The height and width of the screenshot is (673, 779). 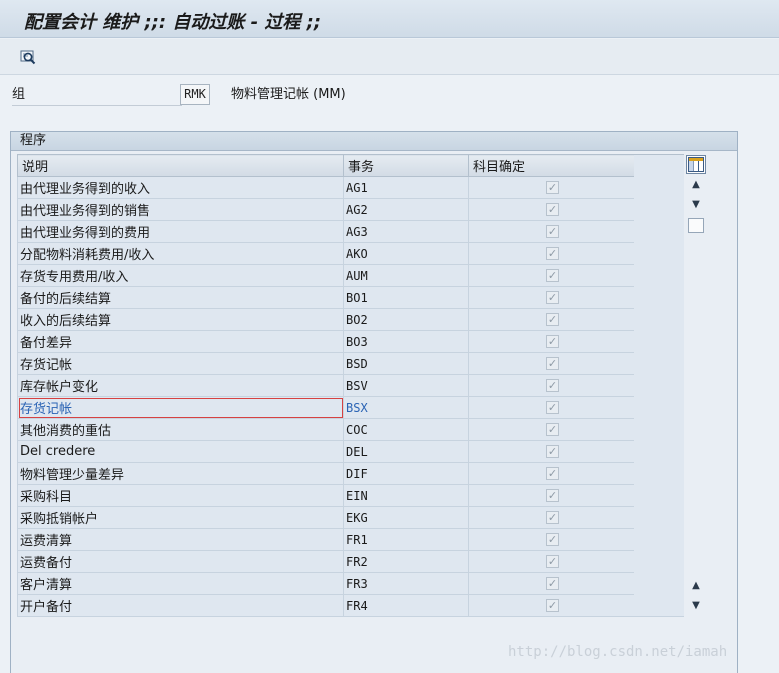 What do you see at coordinates (180, 187) in the screenshot?
I see `row-description: 由代理业务得到的收入` at bounding box center [180, 187].